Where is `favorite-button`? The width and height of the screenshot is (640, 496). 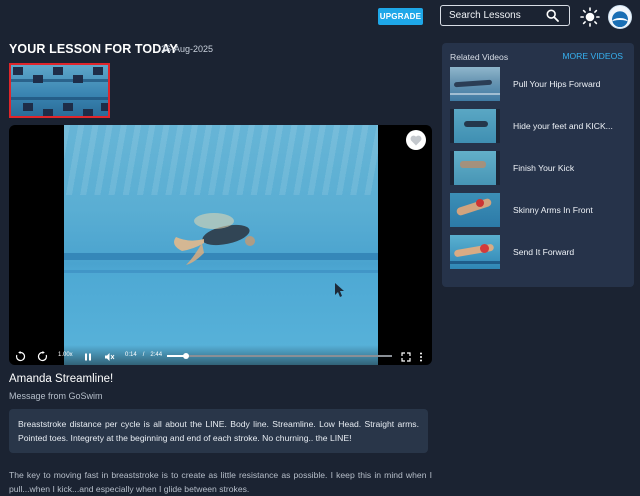
favorite-button is located at coordinates (416, 140).